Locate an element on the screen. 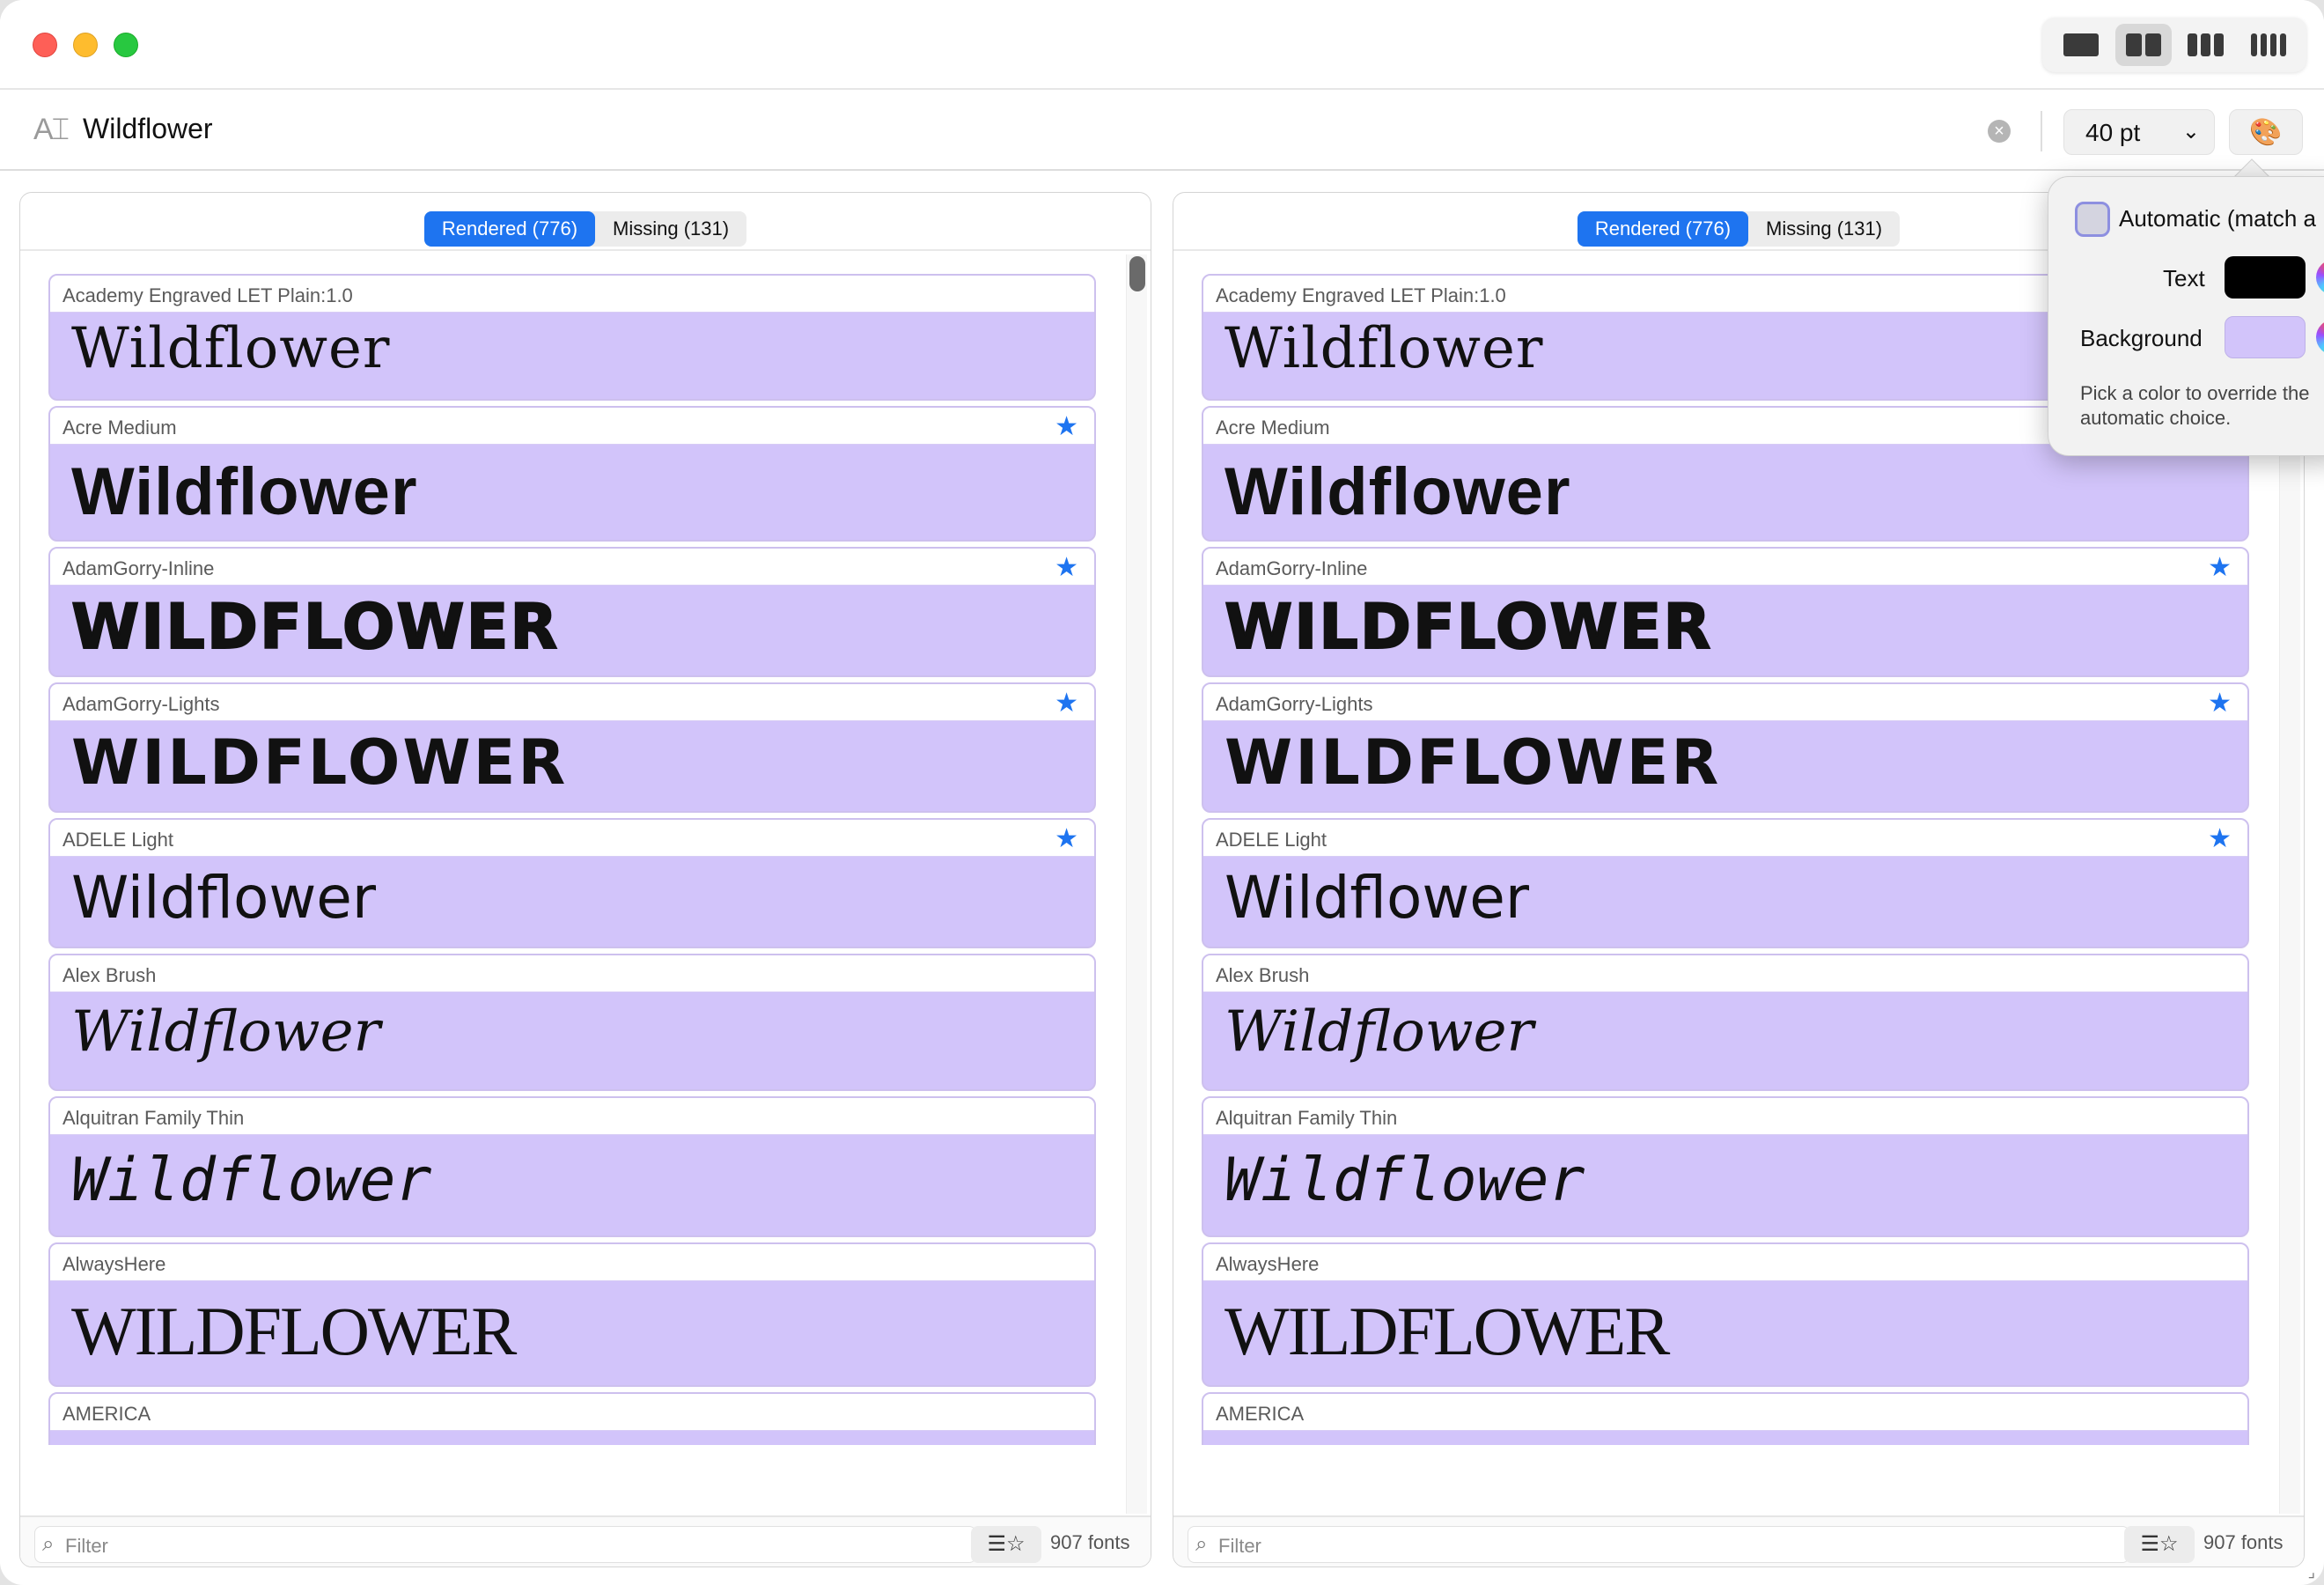  font-card: Acre Medium ★ Wildflower is located at coordinates (572, 474).